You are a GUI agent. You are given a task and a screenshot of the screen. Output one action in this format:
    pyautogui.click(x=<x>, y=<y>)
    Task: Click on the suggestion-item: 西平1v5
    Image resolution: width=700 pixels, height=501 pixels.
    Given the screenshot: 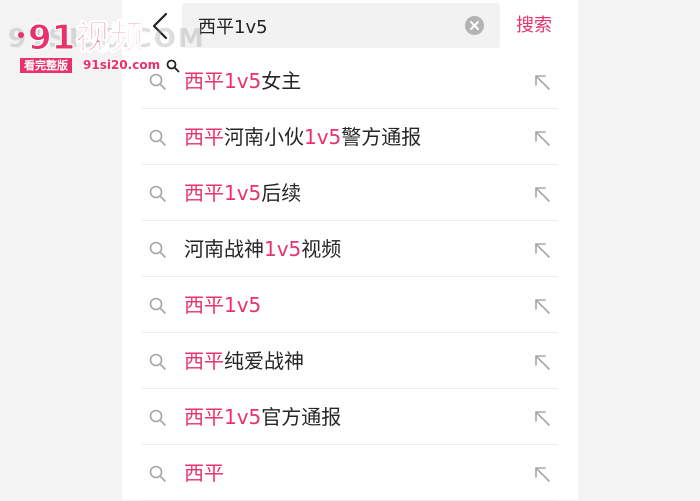 What is the action you would take?
    pyautogui.click(x=350, y=305)
    